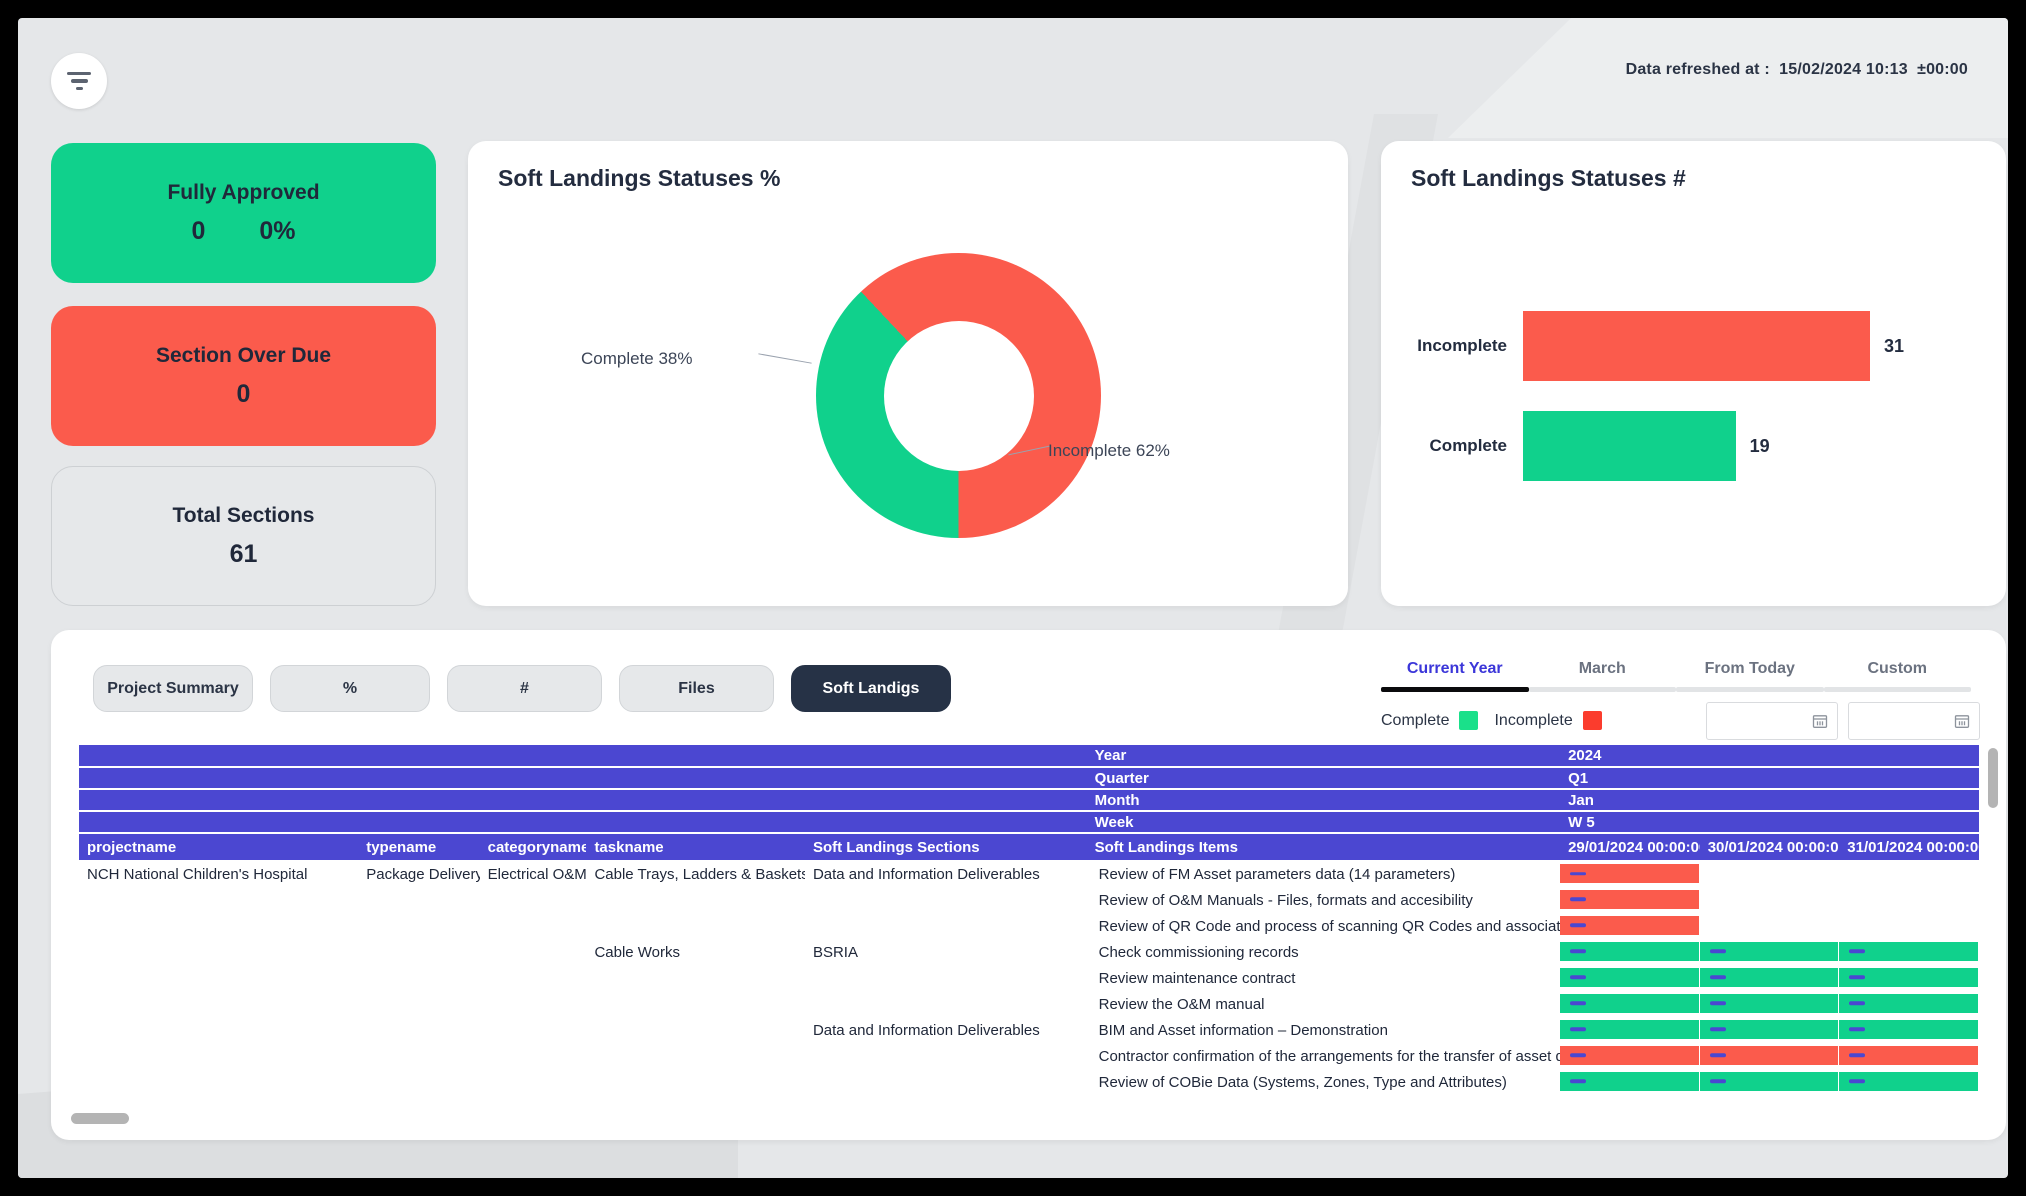  What do you see at coordinates (958, 395) in the screenshot?
I see `donut-ring` at bounding box center [958, 395].